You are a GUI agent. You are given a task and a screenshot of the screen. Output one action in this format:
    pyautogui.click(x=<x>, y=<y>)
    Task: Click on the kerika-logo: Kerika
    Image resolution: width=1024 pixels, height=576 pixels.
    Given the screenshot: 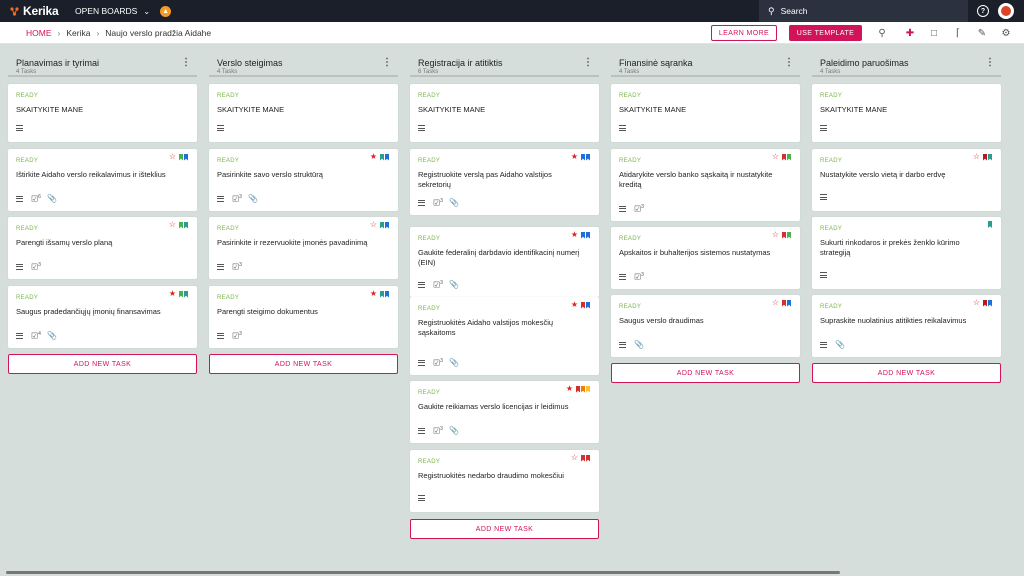 What is the action you would take?
    pyautogui.click(x=40, y=11)
    